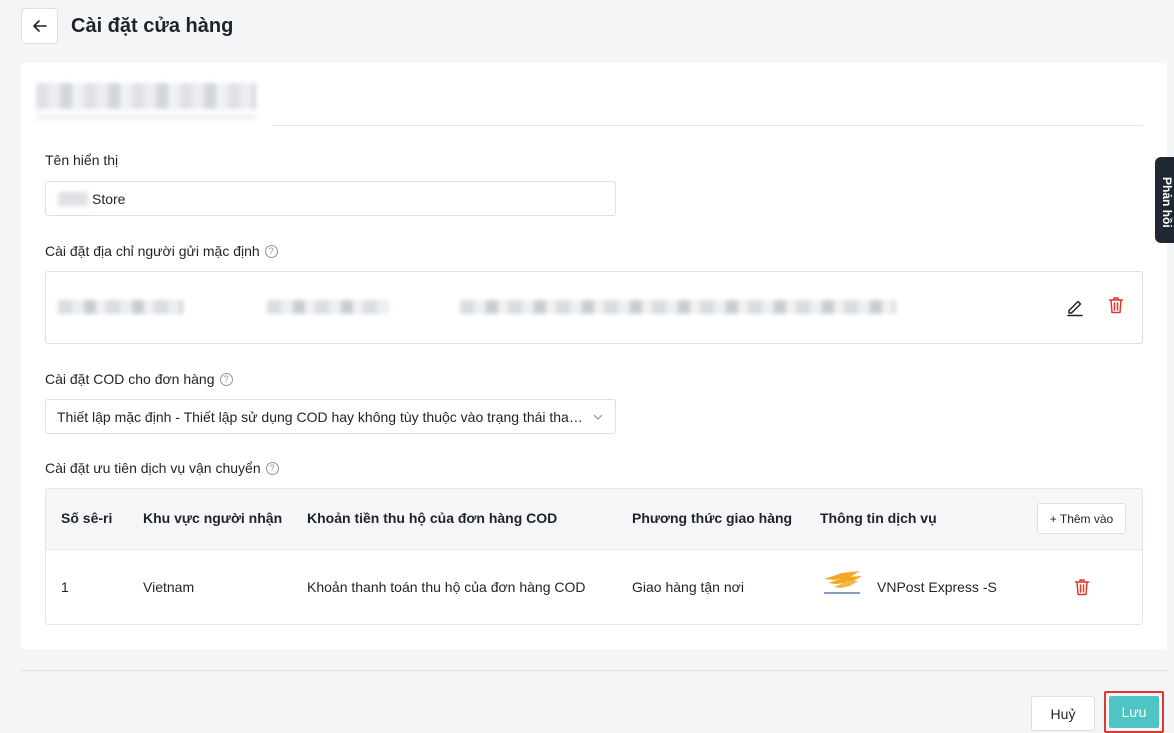 The height and width of the screenshot is (733, 1174). What do you see at coordinates (1081, 518) in the screenshot?
I see `add-rule-button: + Thêm vào` at bounding box center [1081, 518].